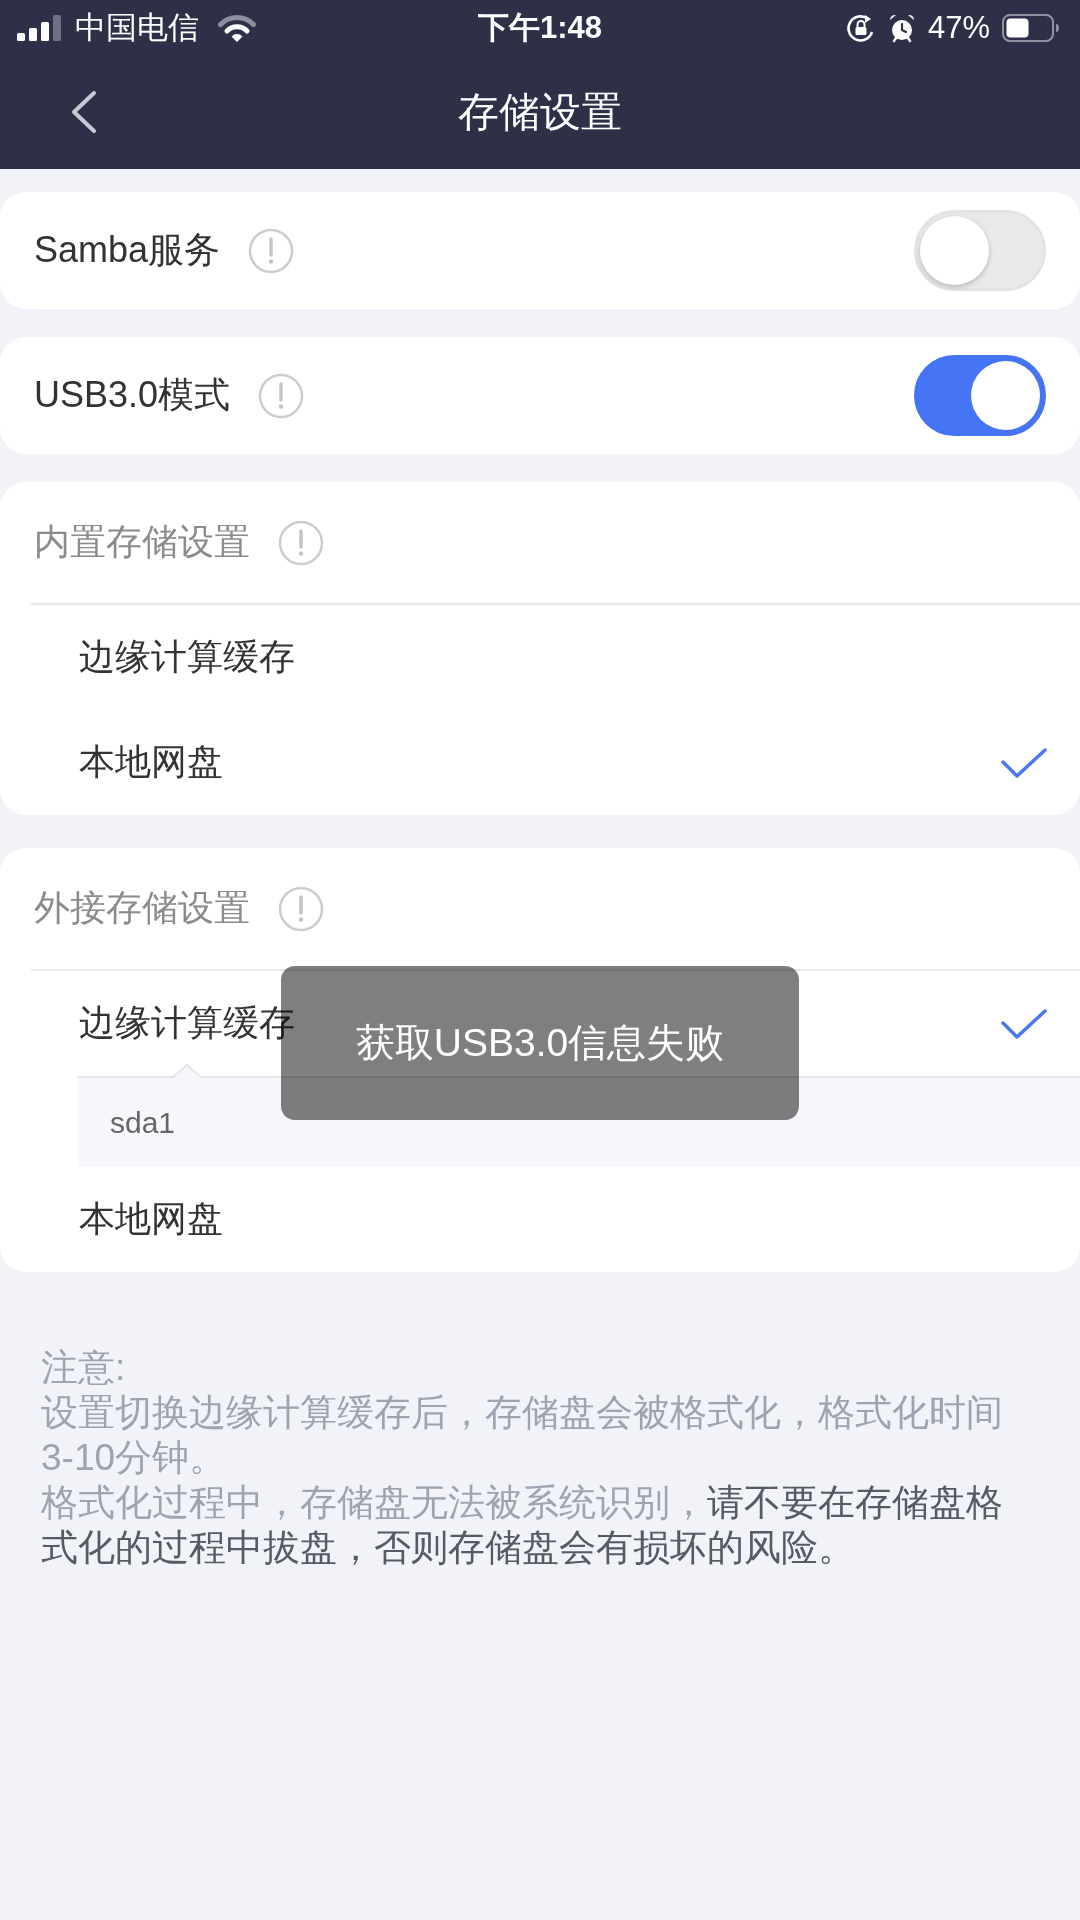 The width and height of the screenshot is (1080, 1920). Describe the element at coordinates (237, 28) in the screenshot. I see `wifi-icon` at that location.